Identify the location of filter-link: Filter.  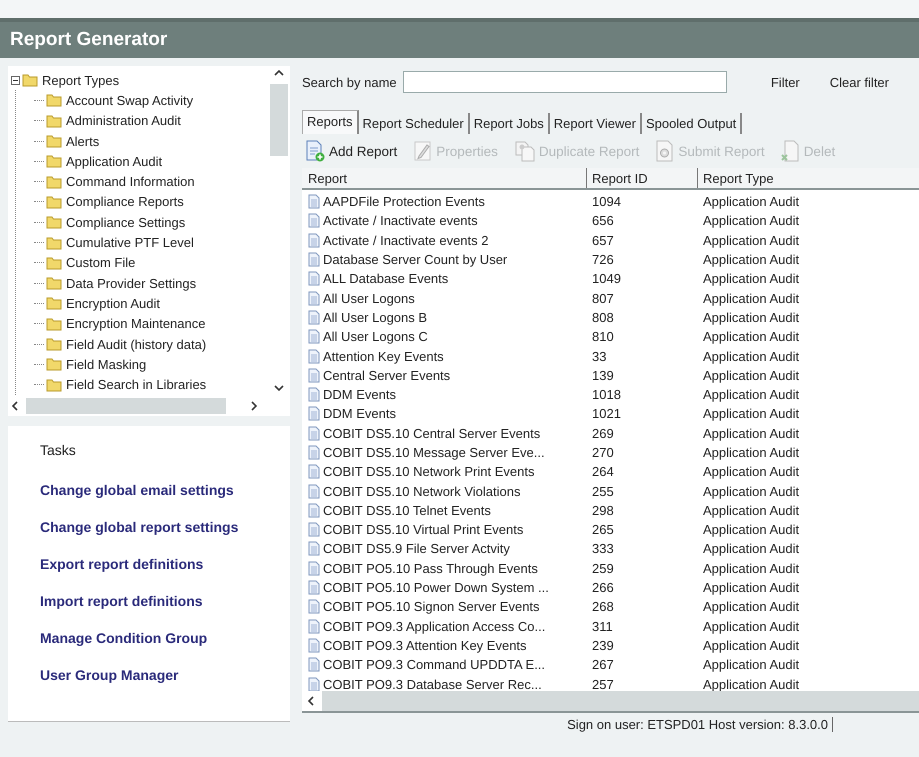
(785, 82).